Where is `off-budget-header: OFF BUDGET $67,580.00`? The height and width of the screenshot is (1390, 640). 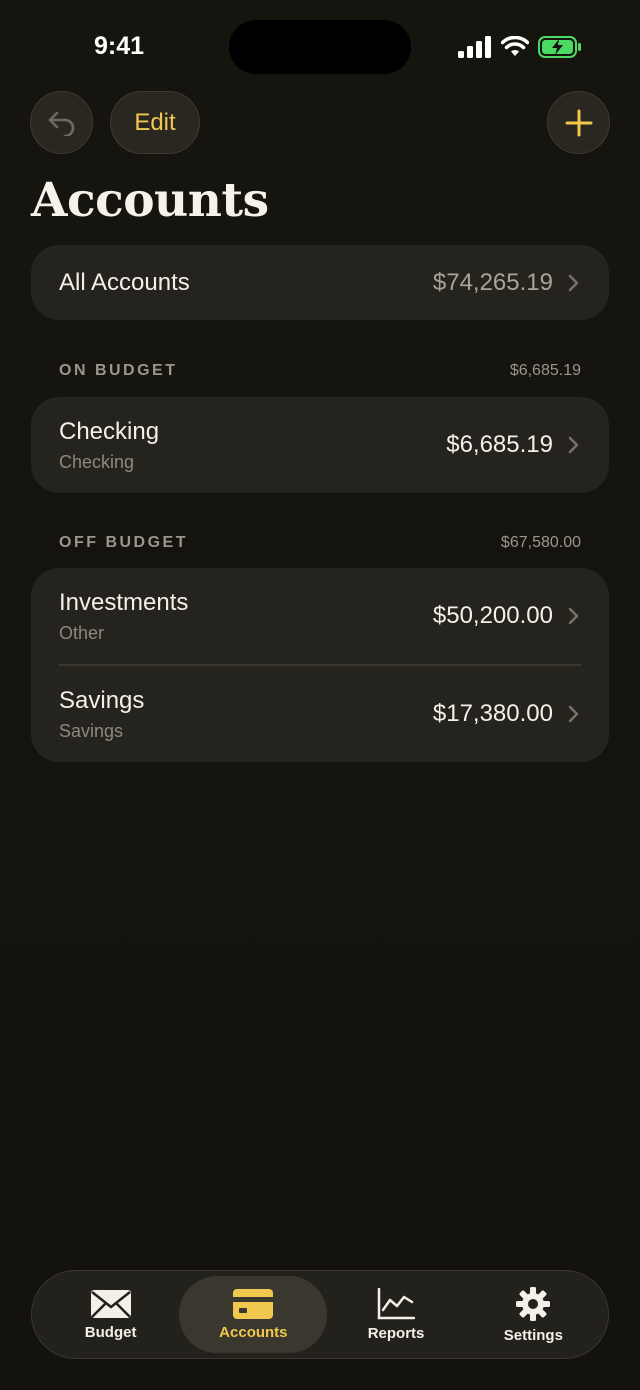 off-budget-header: OFF BUDGET $67,580.00 is located at coordinates (320, 543).